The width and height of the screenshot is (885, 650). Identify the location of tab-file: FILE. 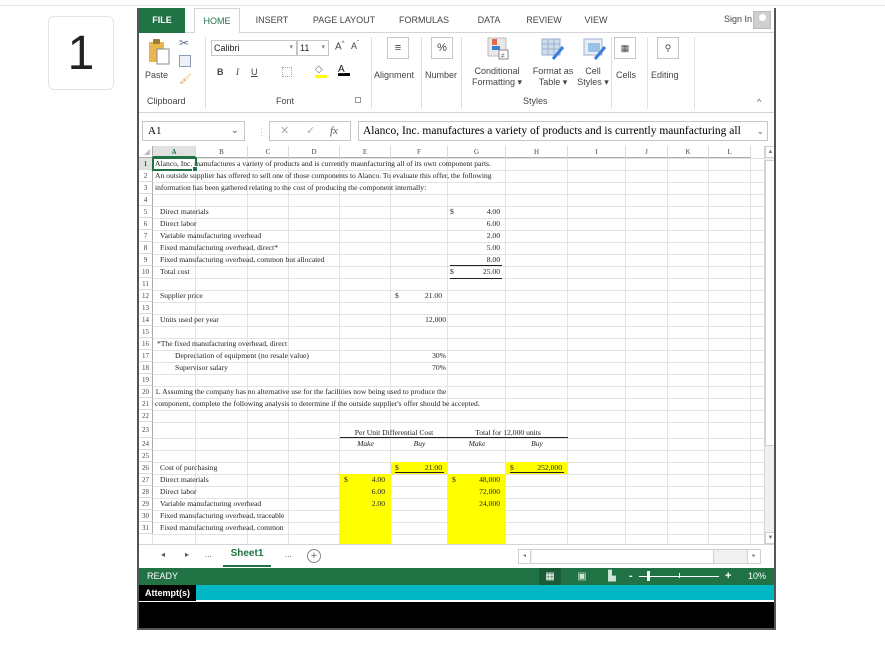
(162, 20).